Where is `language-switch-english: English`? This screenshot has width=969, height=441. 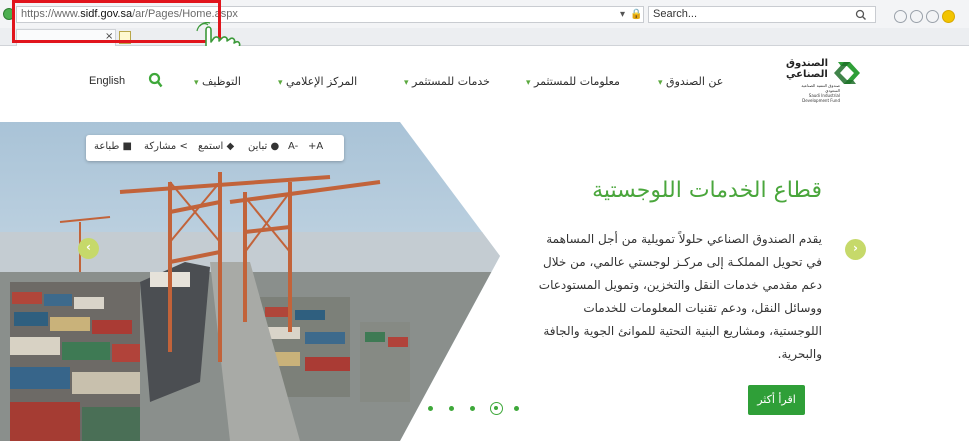 language-switch-english: English is located at coordinates (107, 81).